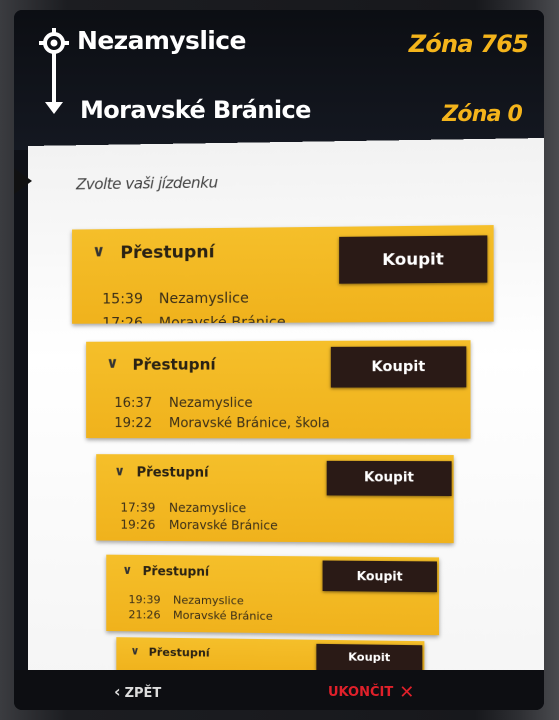 The image size is (559, 720). I want to click on back-button: ‹ ZPĚT, so click(137, 691).